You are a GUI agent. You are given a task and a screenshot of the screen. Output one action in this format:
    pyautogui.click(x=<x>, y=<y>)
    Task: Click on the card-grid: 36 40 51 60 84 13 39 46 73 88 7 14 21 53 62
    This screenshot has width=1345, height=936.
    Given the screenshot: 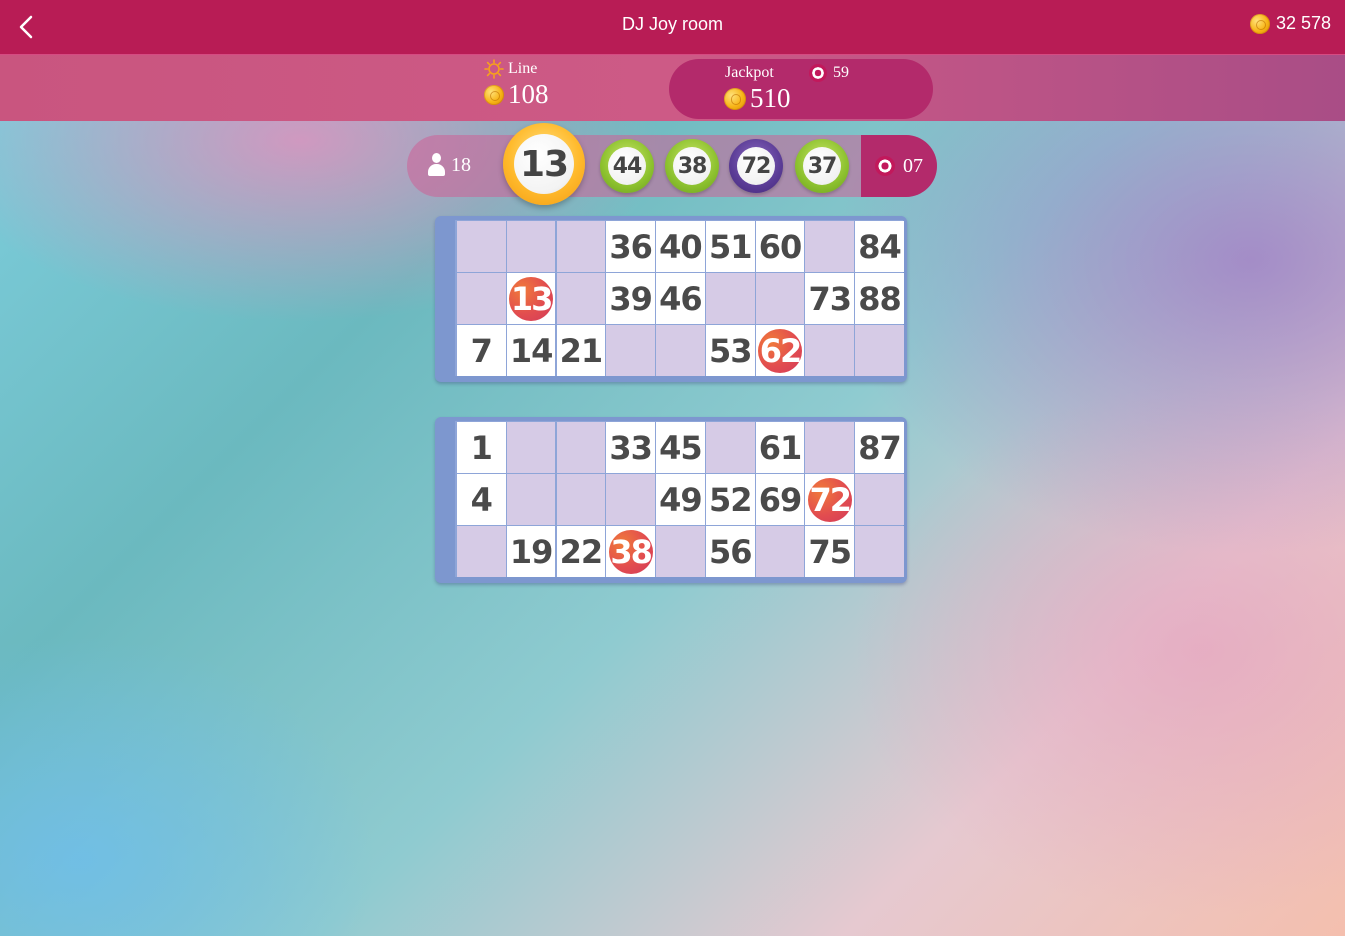 What is the action you would take?
    pyautogui.click(x=680, y=299)
    